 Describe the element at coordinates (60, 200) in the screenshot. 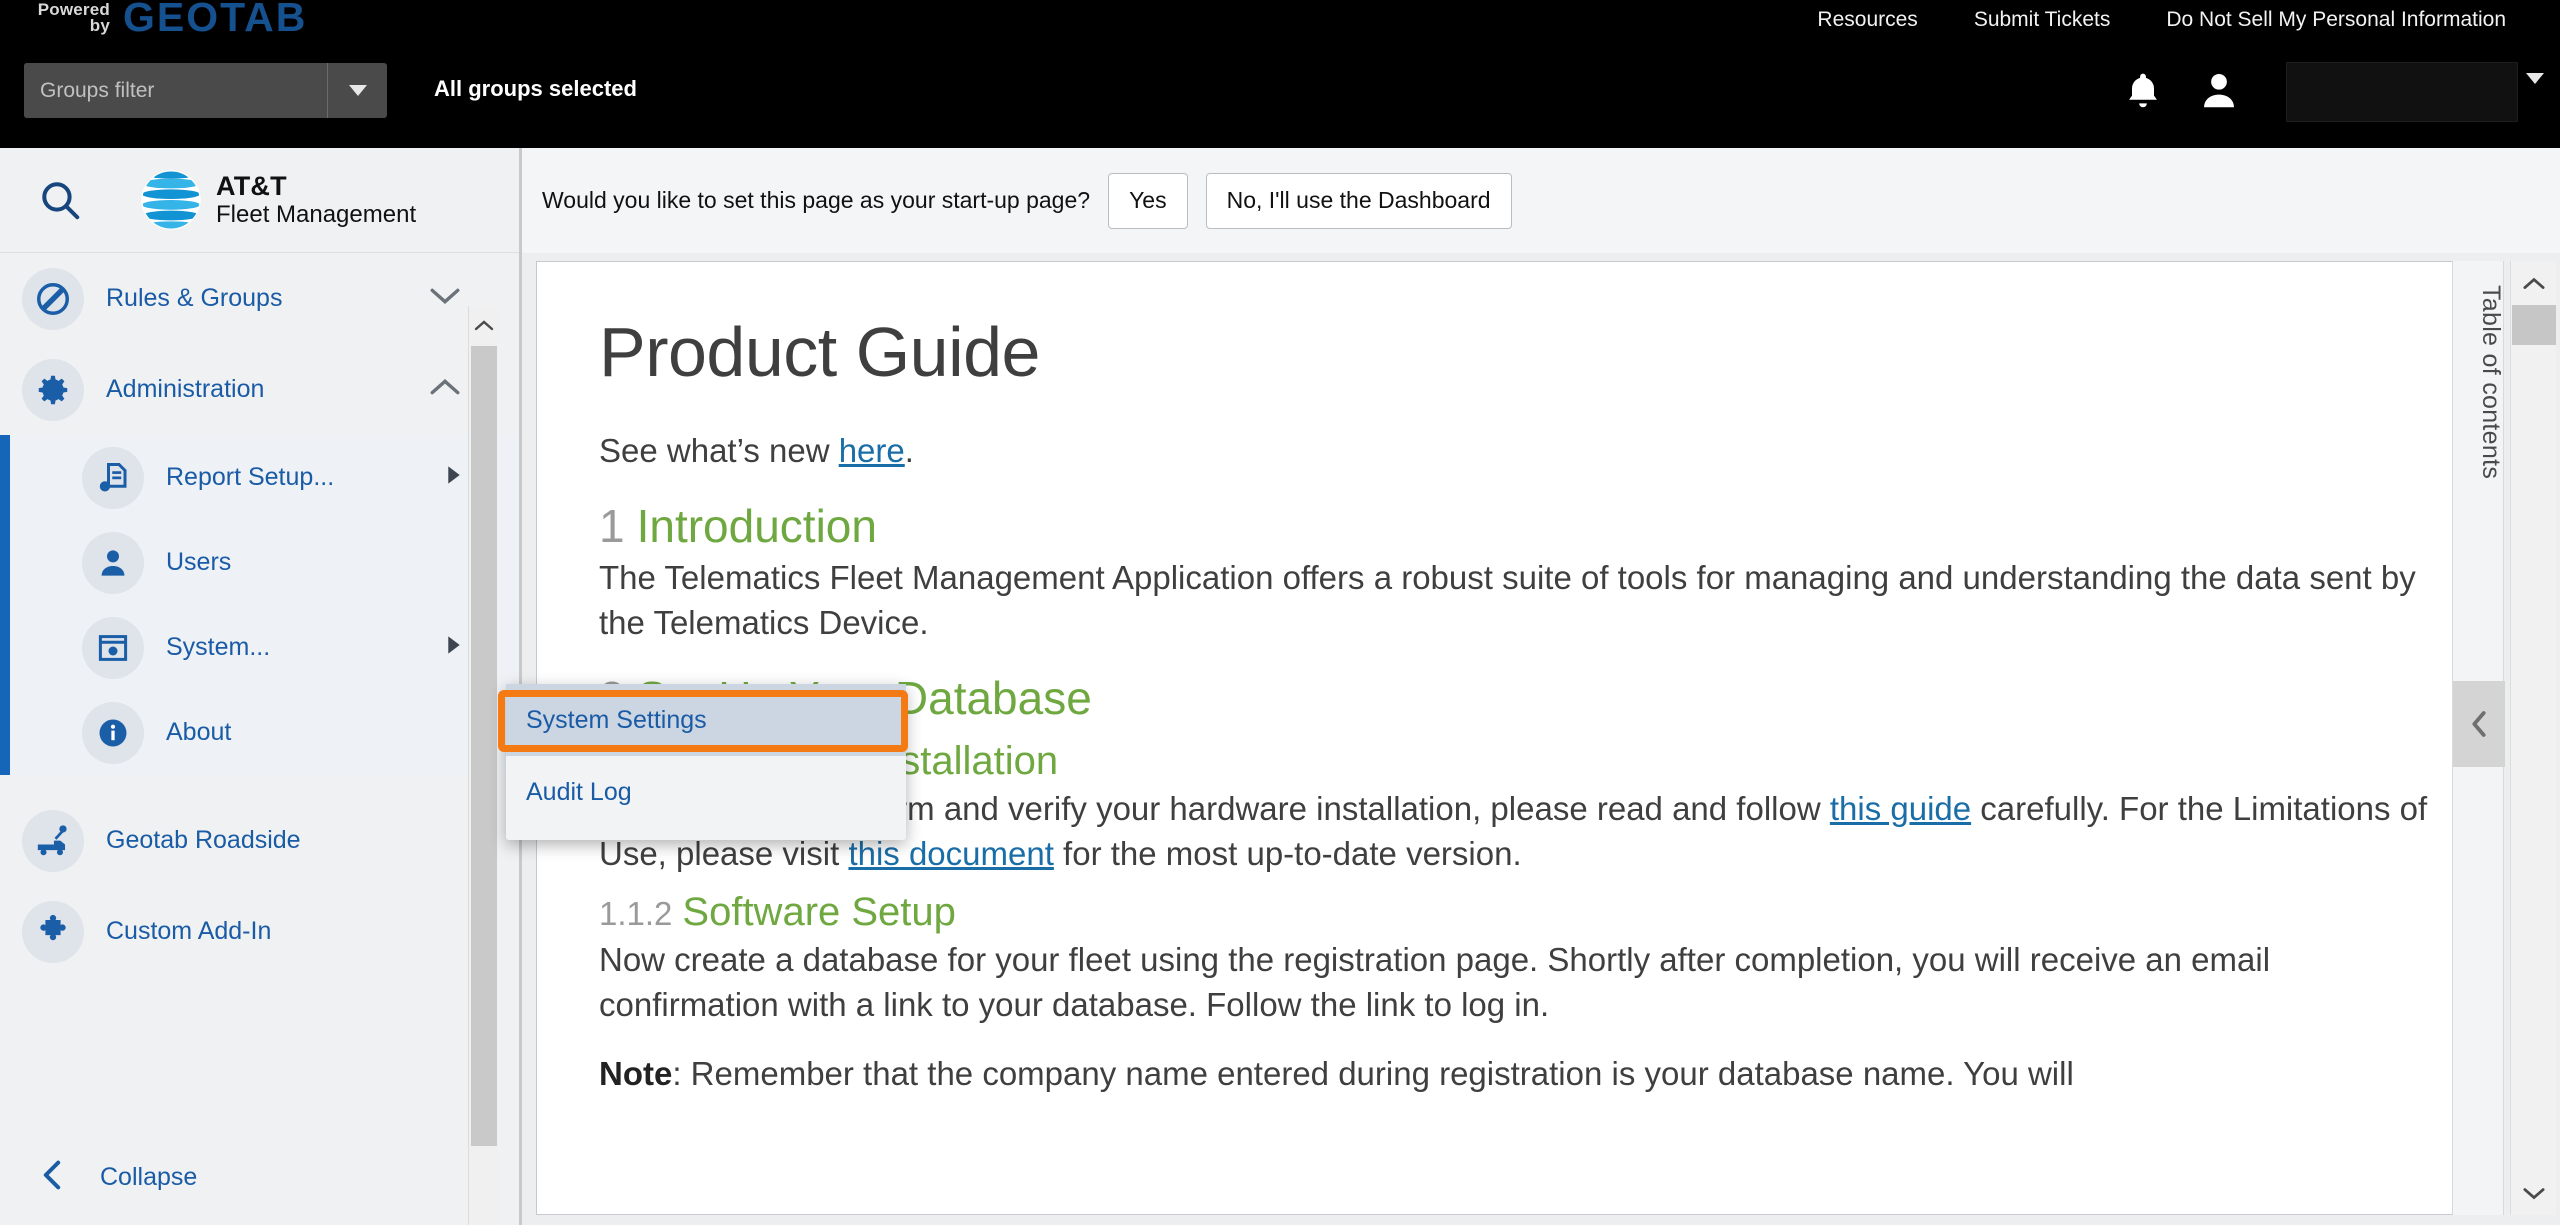

I see `search-icon` at that location.